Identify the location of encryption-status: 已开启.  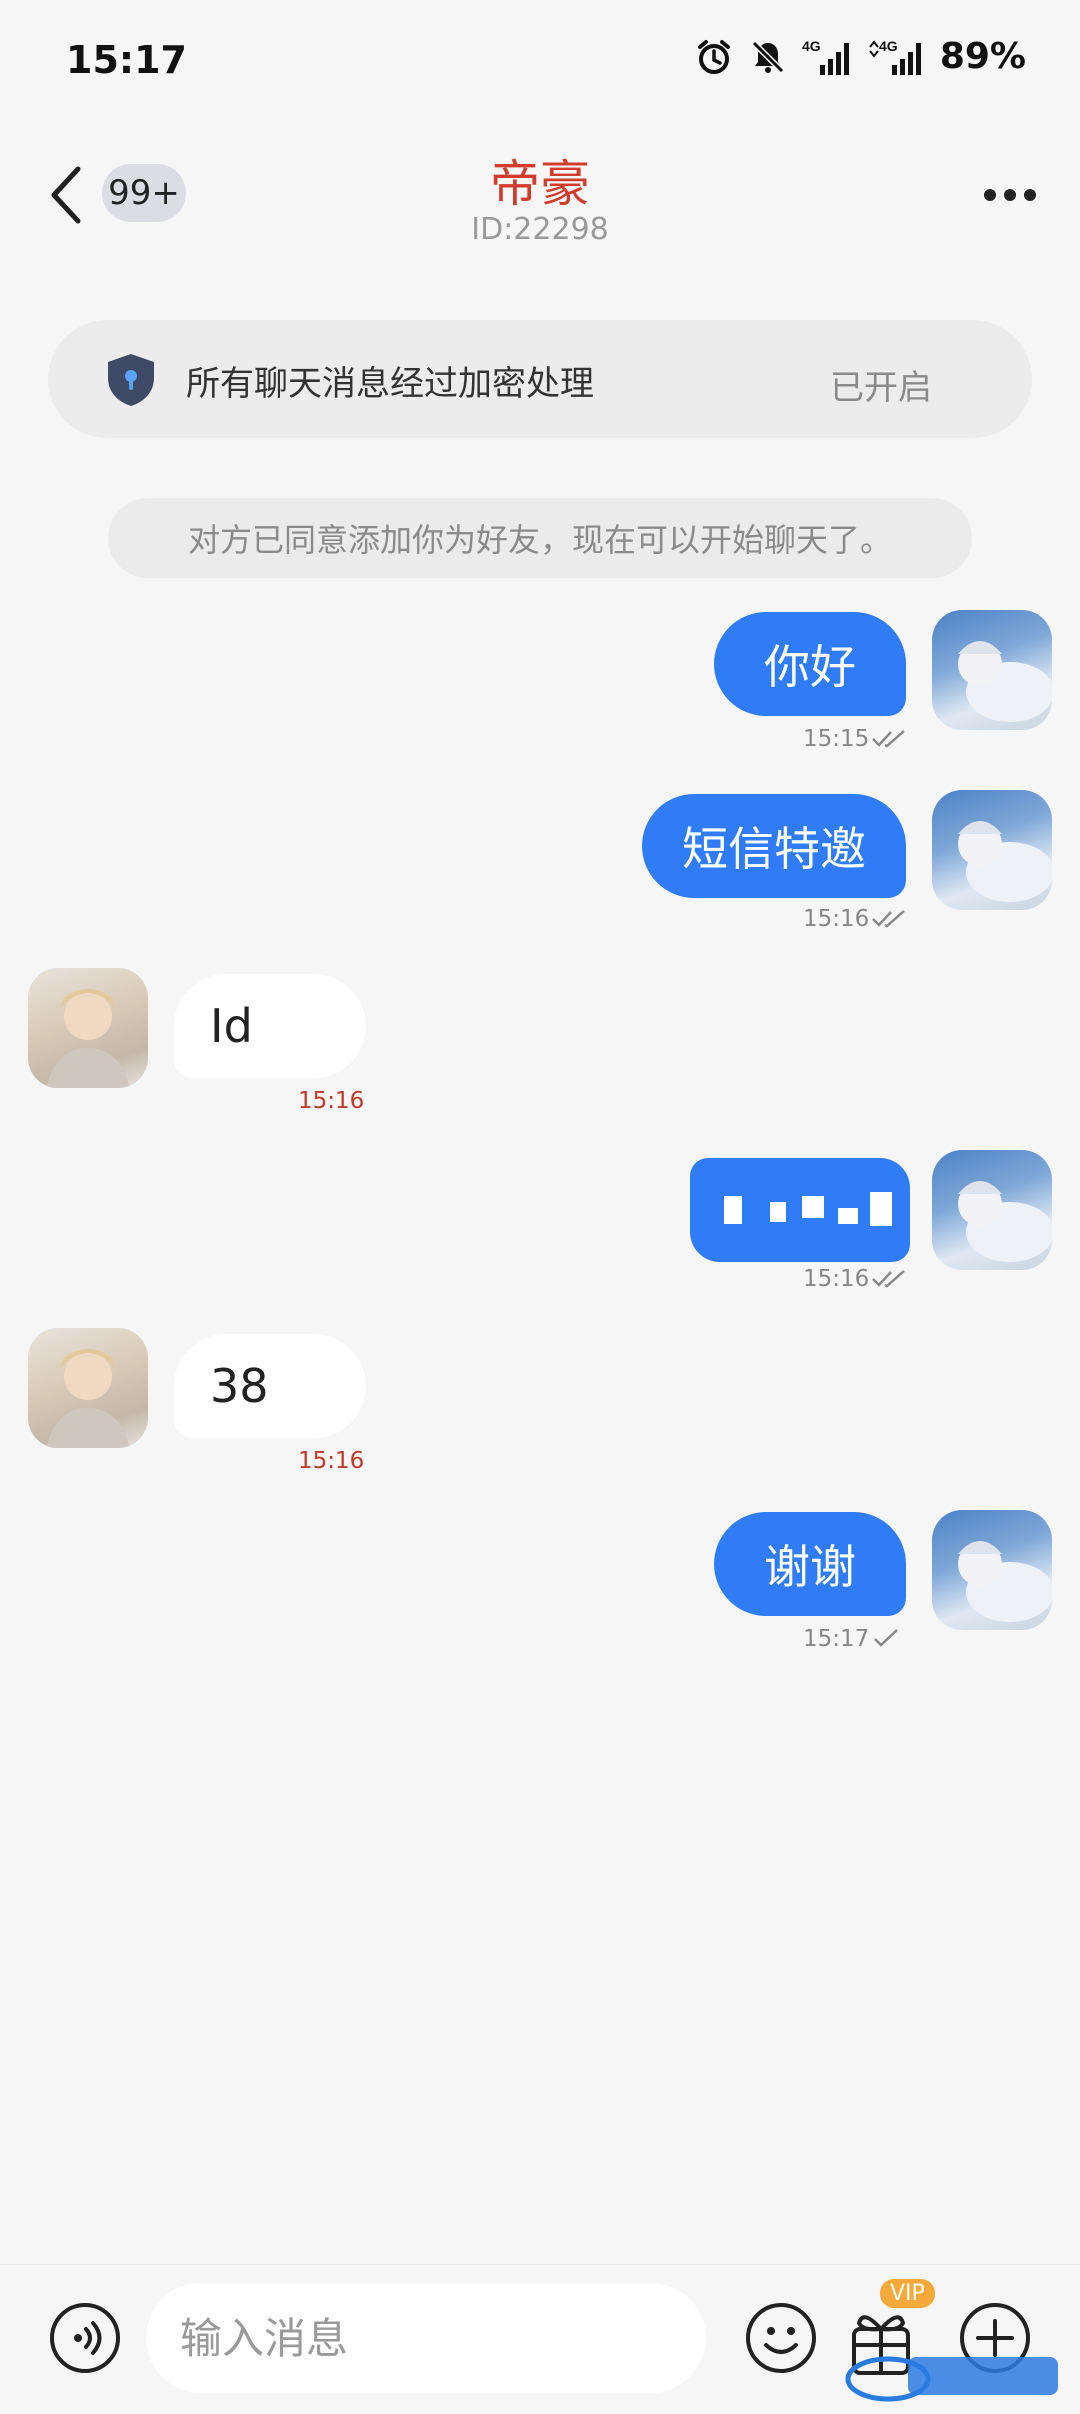
(881, 388).